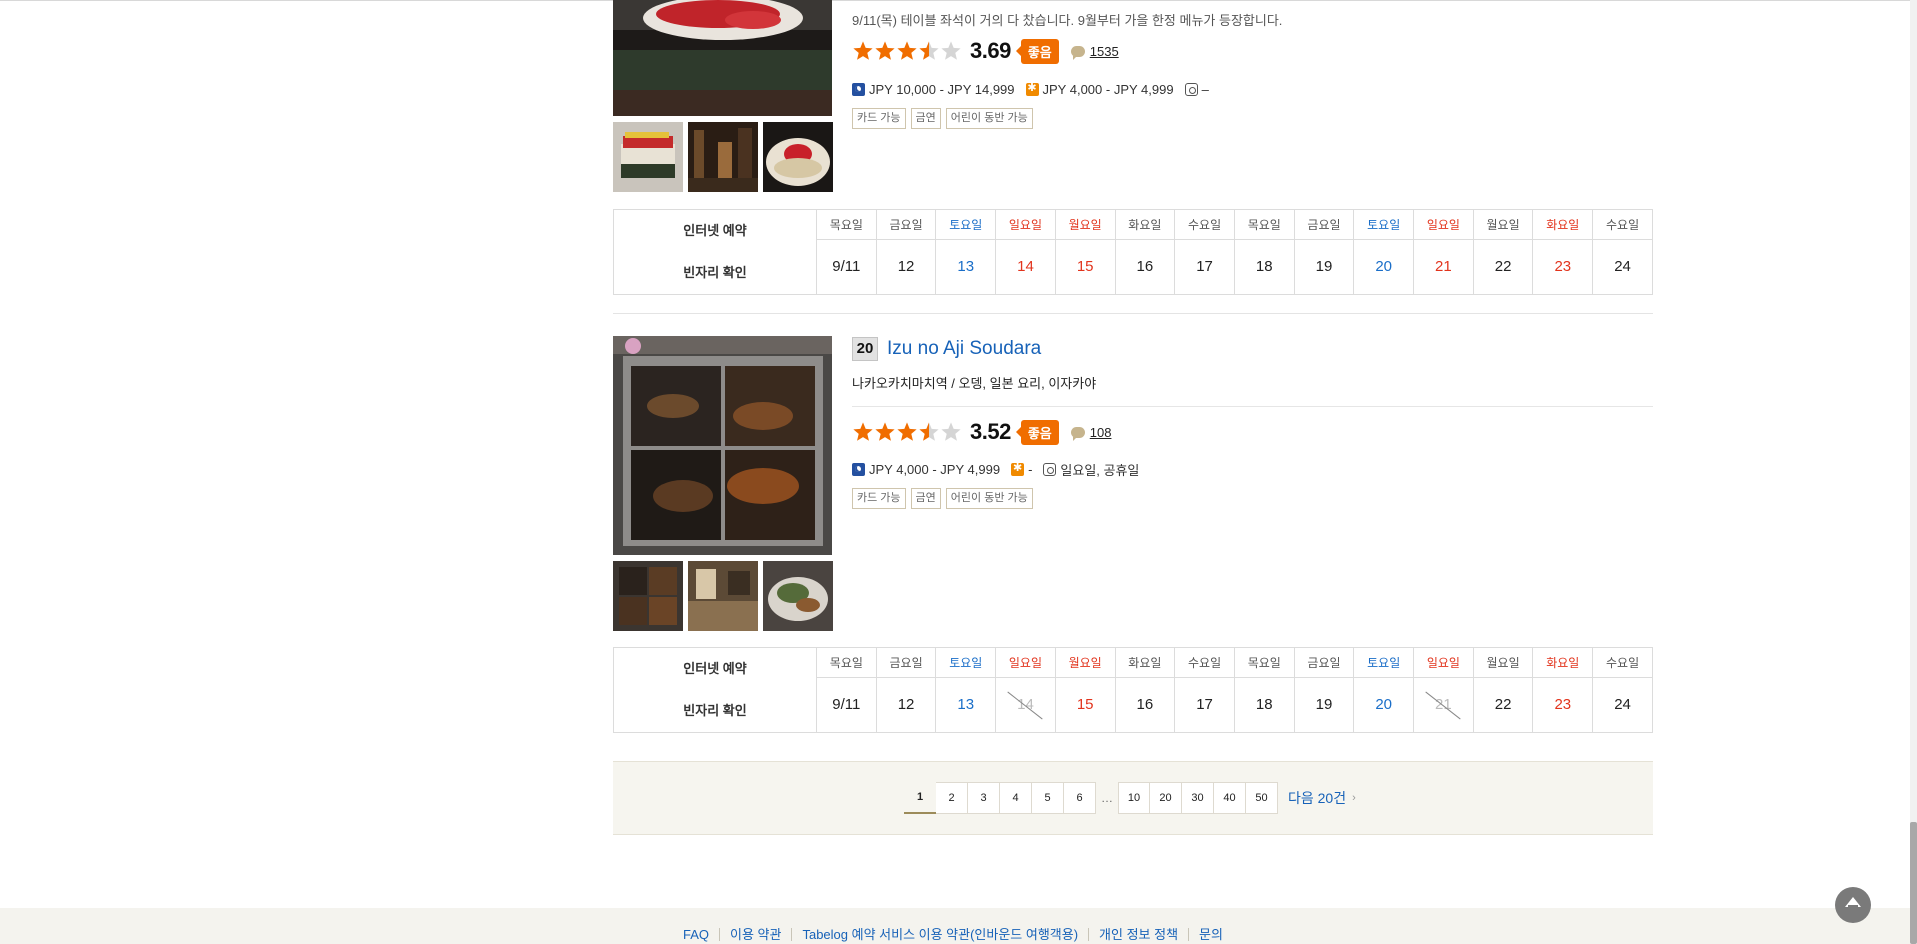 This screenshot has height=944, width=1917. What do you see at coordinates (1037, 51) in the screenshot?
I see `rating-badge: 좋음` at bounding box center [1037, 51].